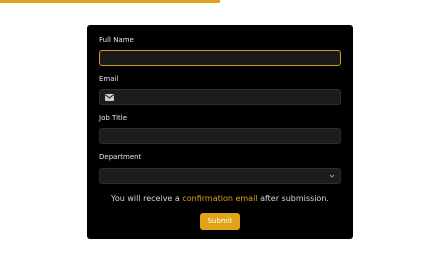 The width and height of the screenshot is (440, 275). Describe the element at coordinates (113, 118) in the screenshot. I see `job-title-label: Job Title` at that location.